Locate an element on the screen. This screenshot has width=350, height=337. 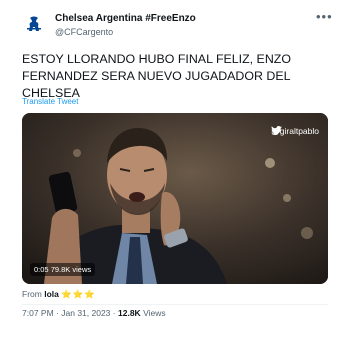
chelsea-lion-crest-icon is located at coordinates (34, 23).